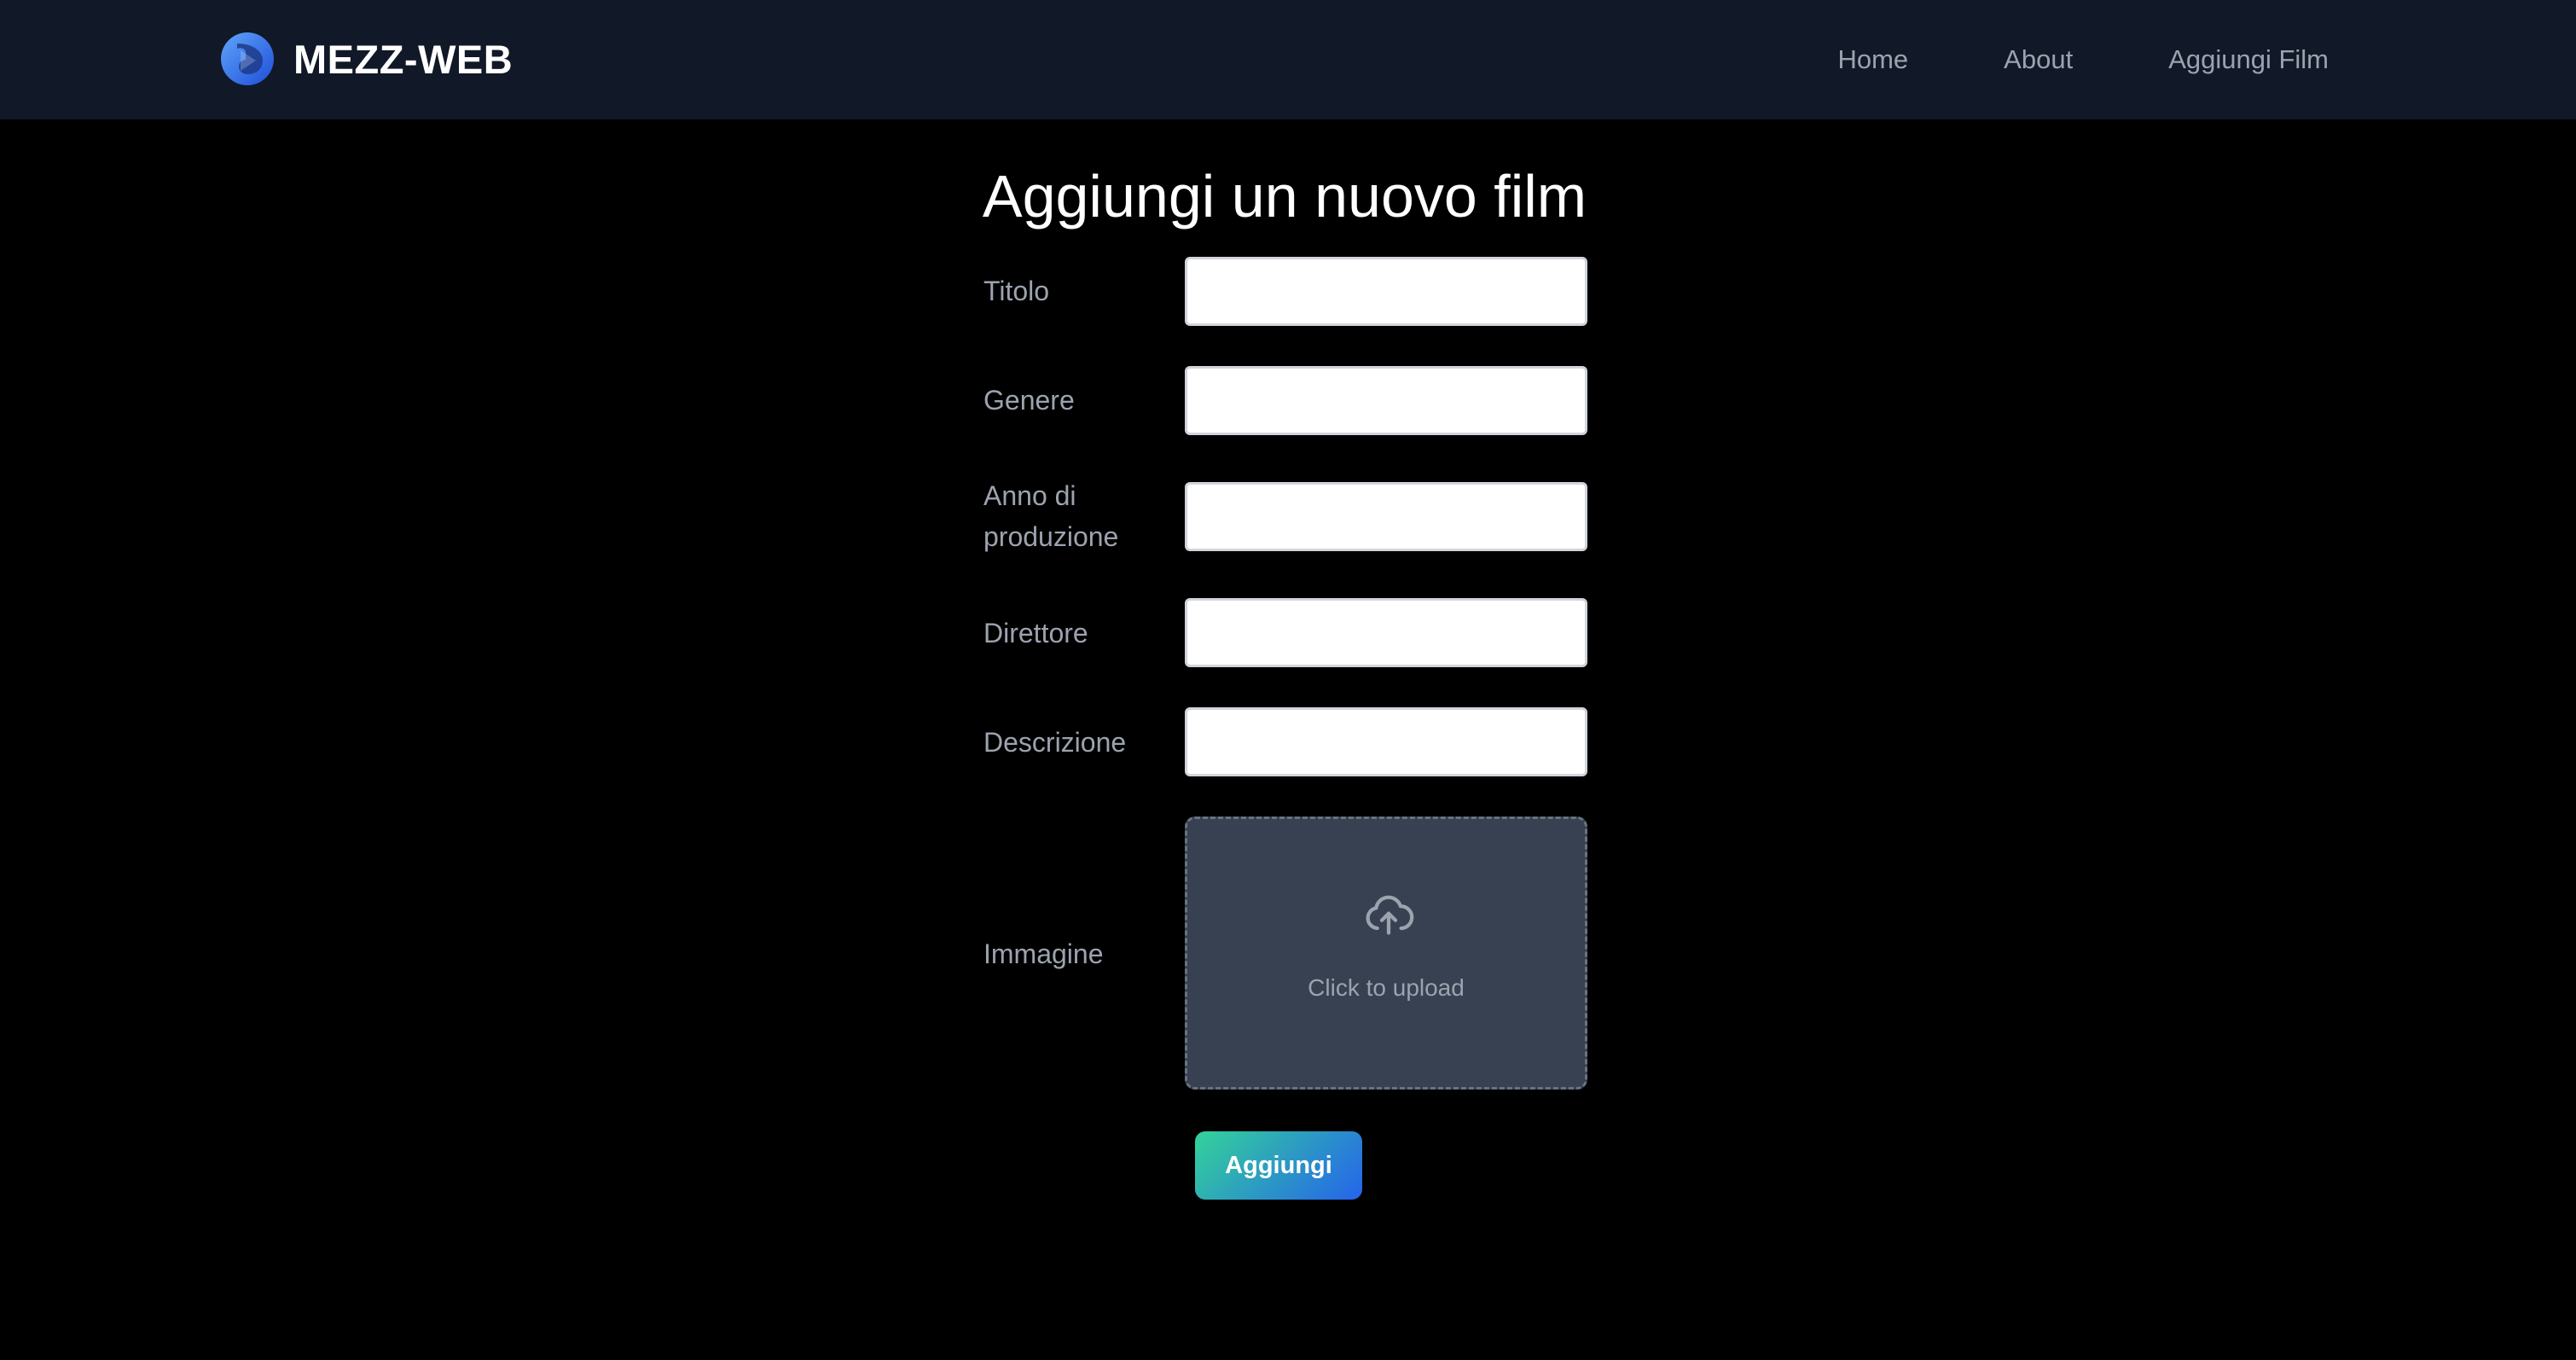 The width and height of the screenshot is (2576, 1360). Describe the element at coordinates (1043, 954) in the screenshot. I see `immagine-label: Immagine` at that location.